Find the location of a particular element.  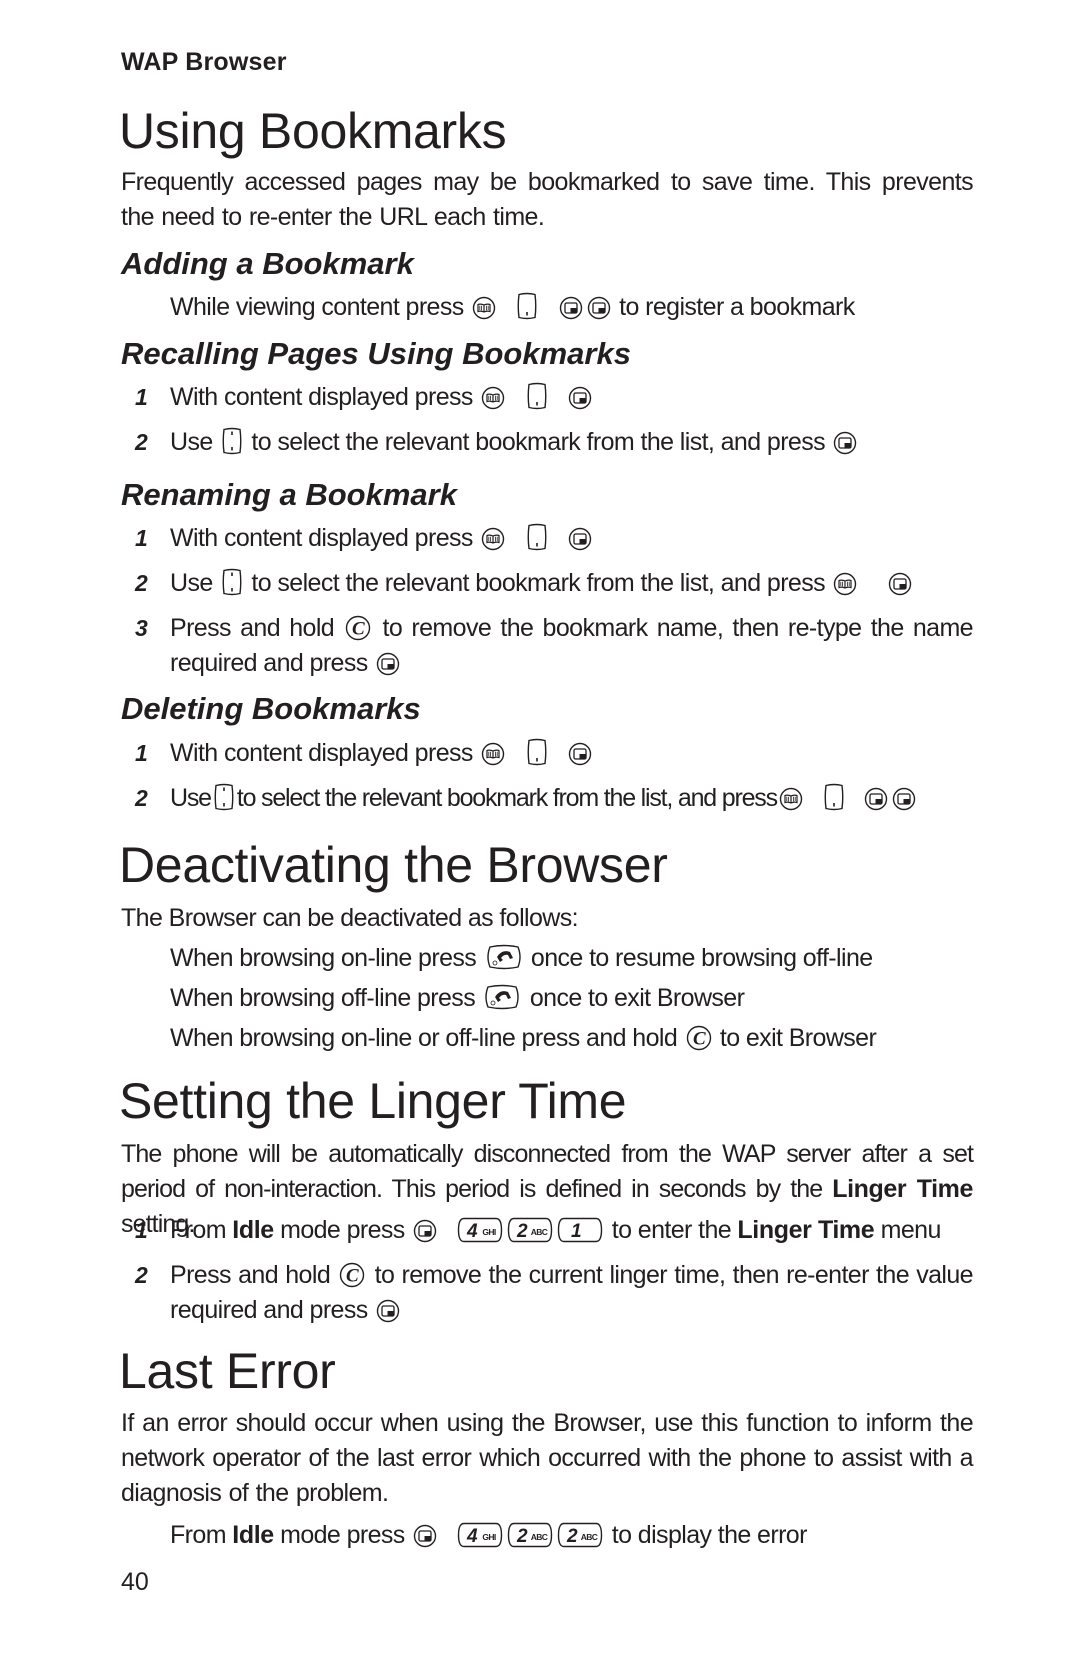

item-text: When browsing on-line press is located at coordinates (323, 958).